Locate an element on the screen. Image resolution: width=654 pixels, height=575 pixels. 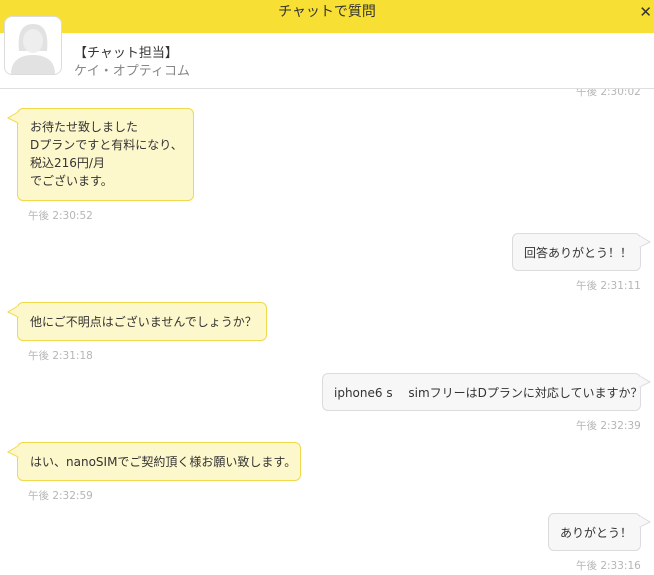
agent-company: ケイ・オプティコム is located at coordinates (132, 71).